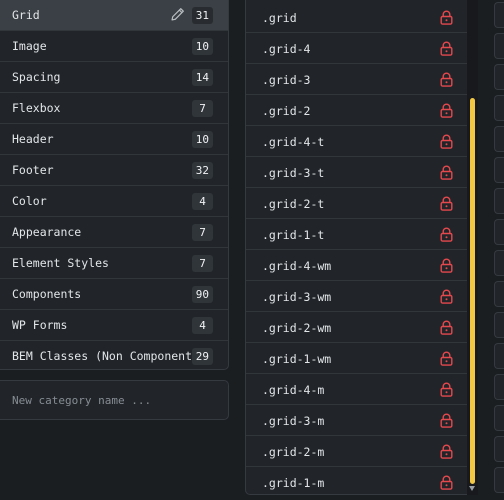 This screenshot has width=504, height=500. What do you see at coordinates (114, 170) in the screenshot?
I see `category-item: Footer 32` at bounding box center [114, 170].